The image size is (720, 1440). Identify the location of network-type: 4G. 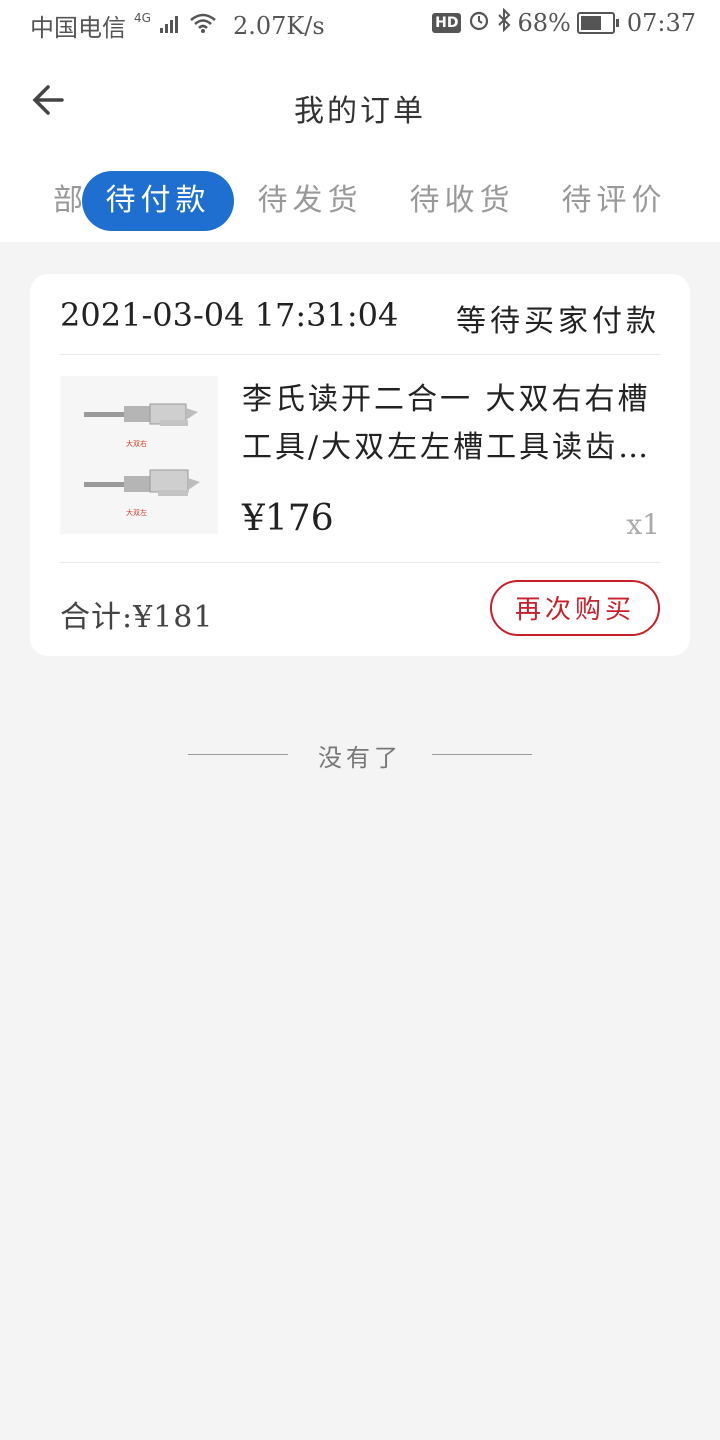
(142, 17).